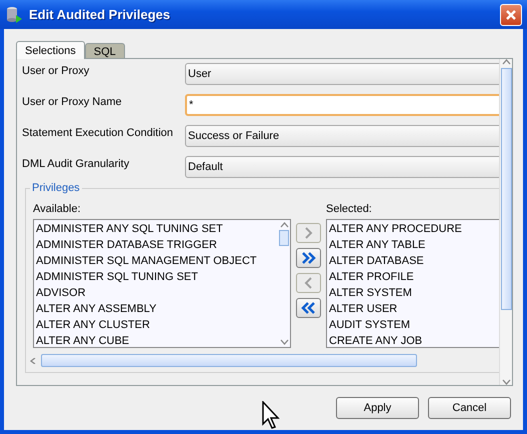 This screenshot has height=434, width=527. What do you see at coordinates (14, 15) in the screenshot?
I see `database-icon` at bounding box center [14, 15].